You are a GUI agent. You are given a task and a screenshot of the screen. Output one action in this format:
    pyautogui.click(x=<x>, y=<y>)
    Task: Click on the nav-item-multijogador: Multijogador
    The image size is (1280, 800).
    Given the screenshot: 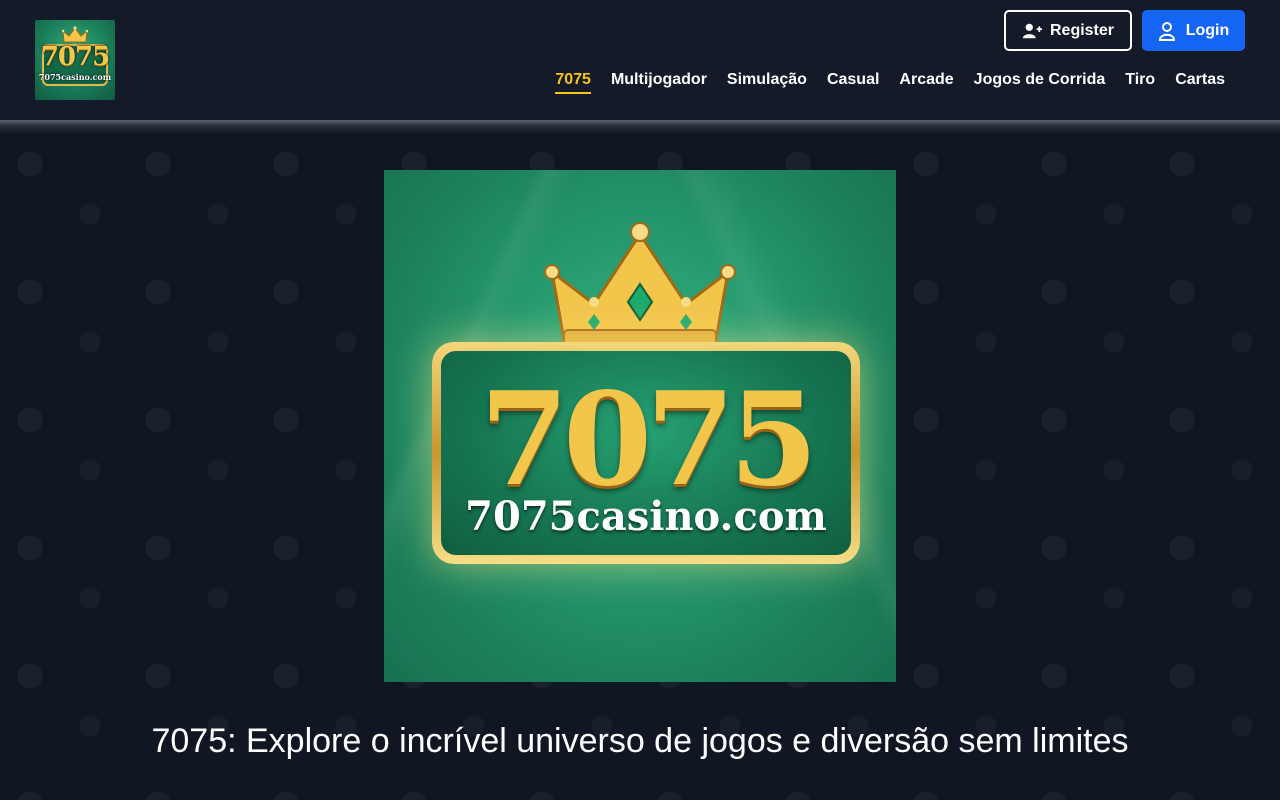 What is the action you would take?
    pyautogui.click(x=659, y=82)
    